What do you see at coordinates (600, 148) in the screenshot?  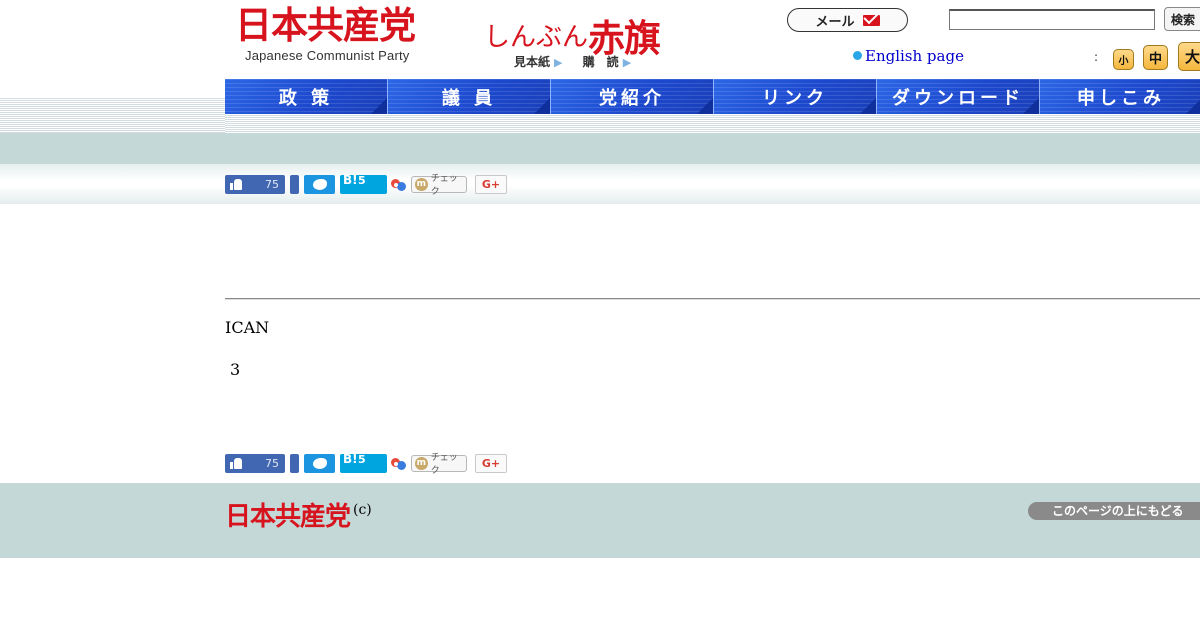 I see `breadcrumb-band` at bounding box center [600, 148].